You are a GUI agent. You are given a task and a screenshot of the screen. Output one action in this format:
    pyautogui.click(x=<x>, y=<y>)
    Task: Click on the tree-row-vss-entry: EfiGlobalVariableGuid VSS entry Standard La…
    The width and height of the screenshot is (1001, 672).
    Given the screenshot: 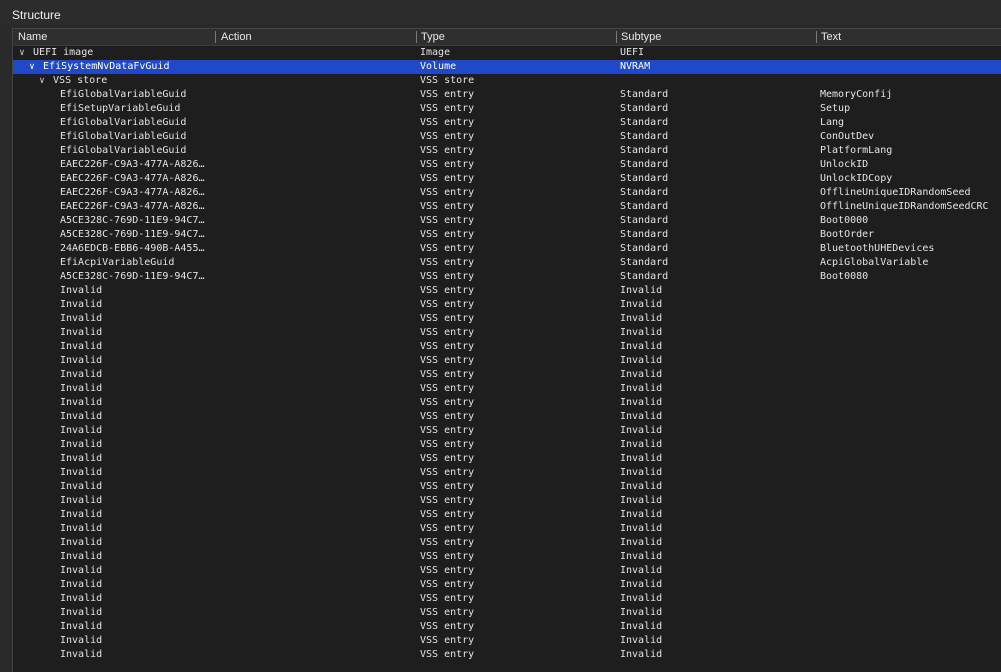 What is the action you would take?
    pyautogui.click(x=507, y=123)
    